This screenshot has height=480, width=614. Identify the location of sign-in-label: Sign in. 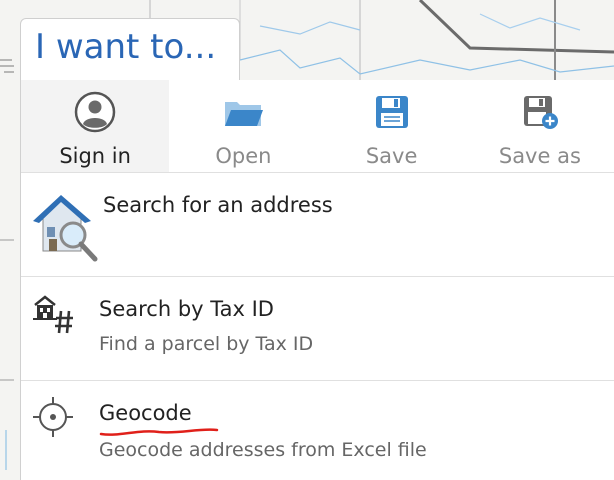
(95, 156).